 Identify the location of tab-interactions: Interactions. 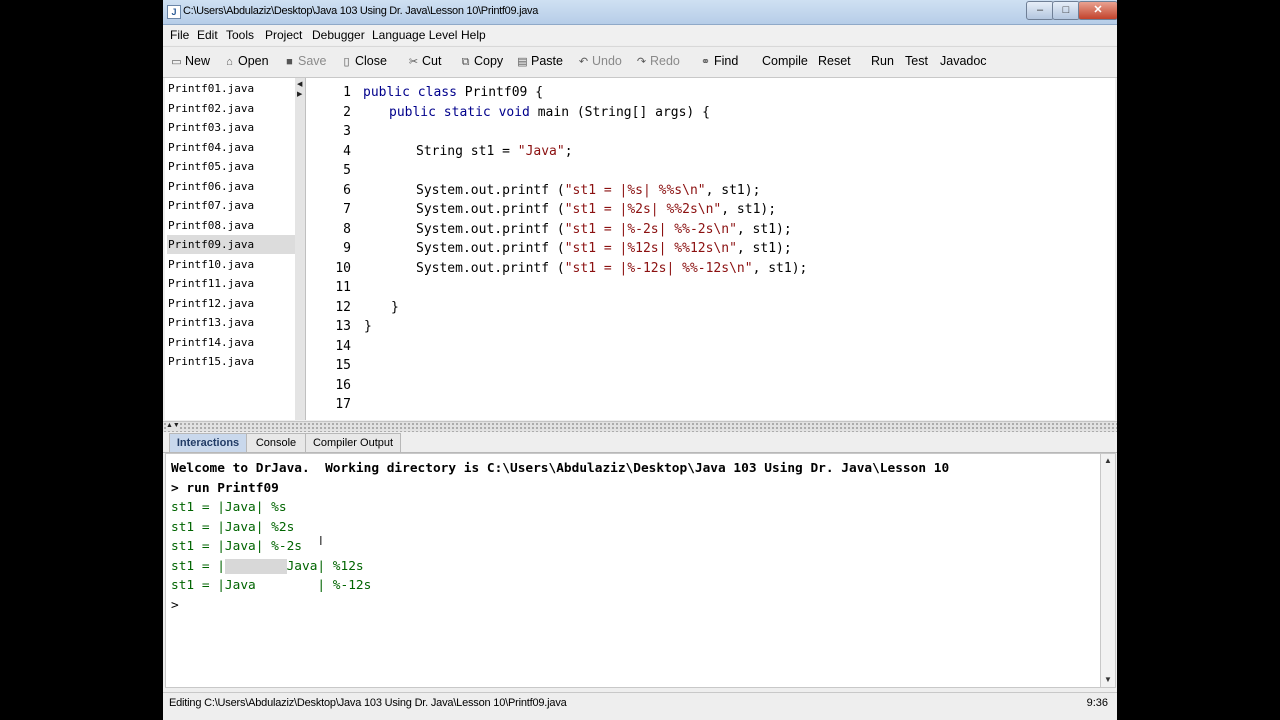
(208, 442).